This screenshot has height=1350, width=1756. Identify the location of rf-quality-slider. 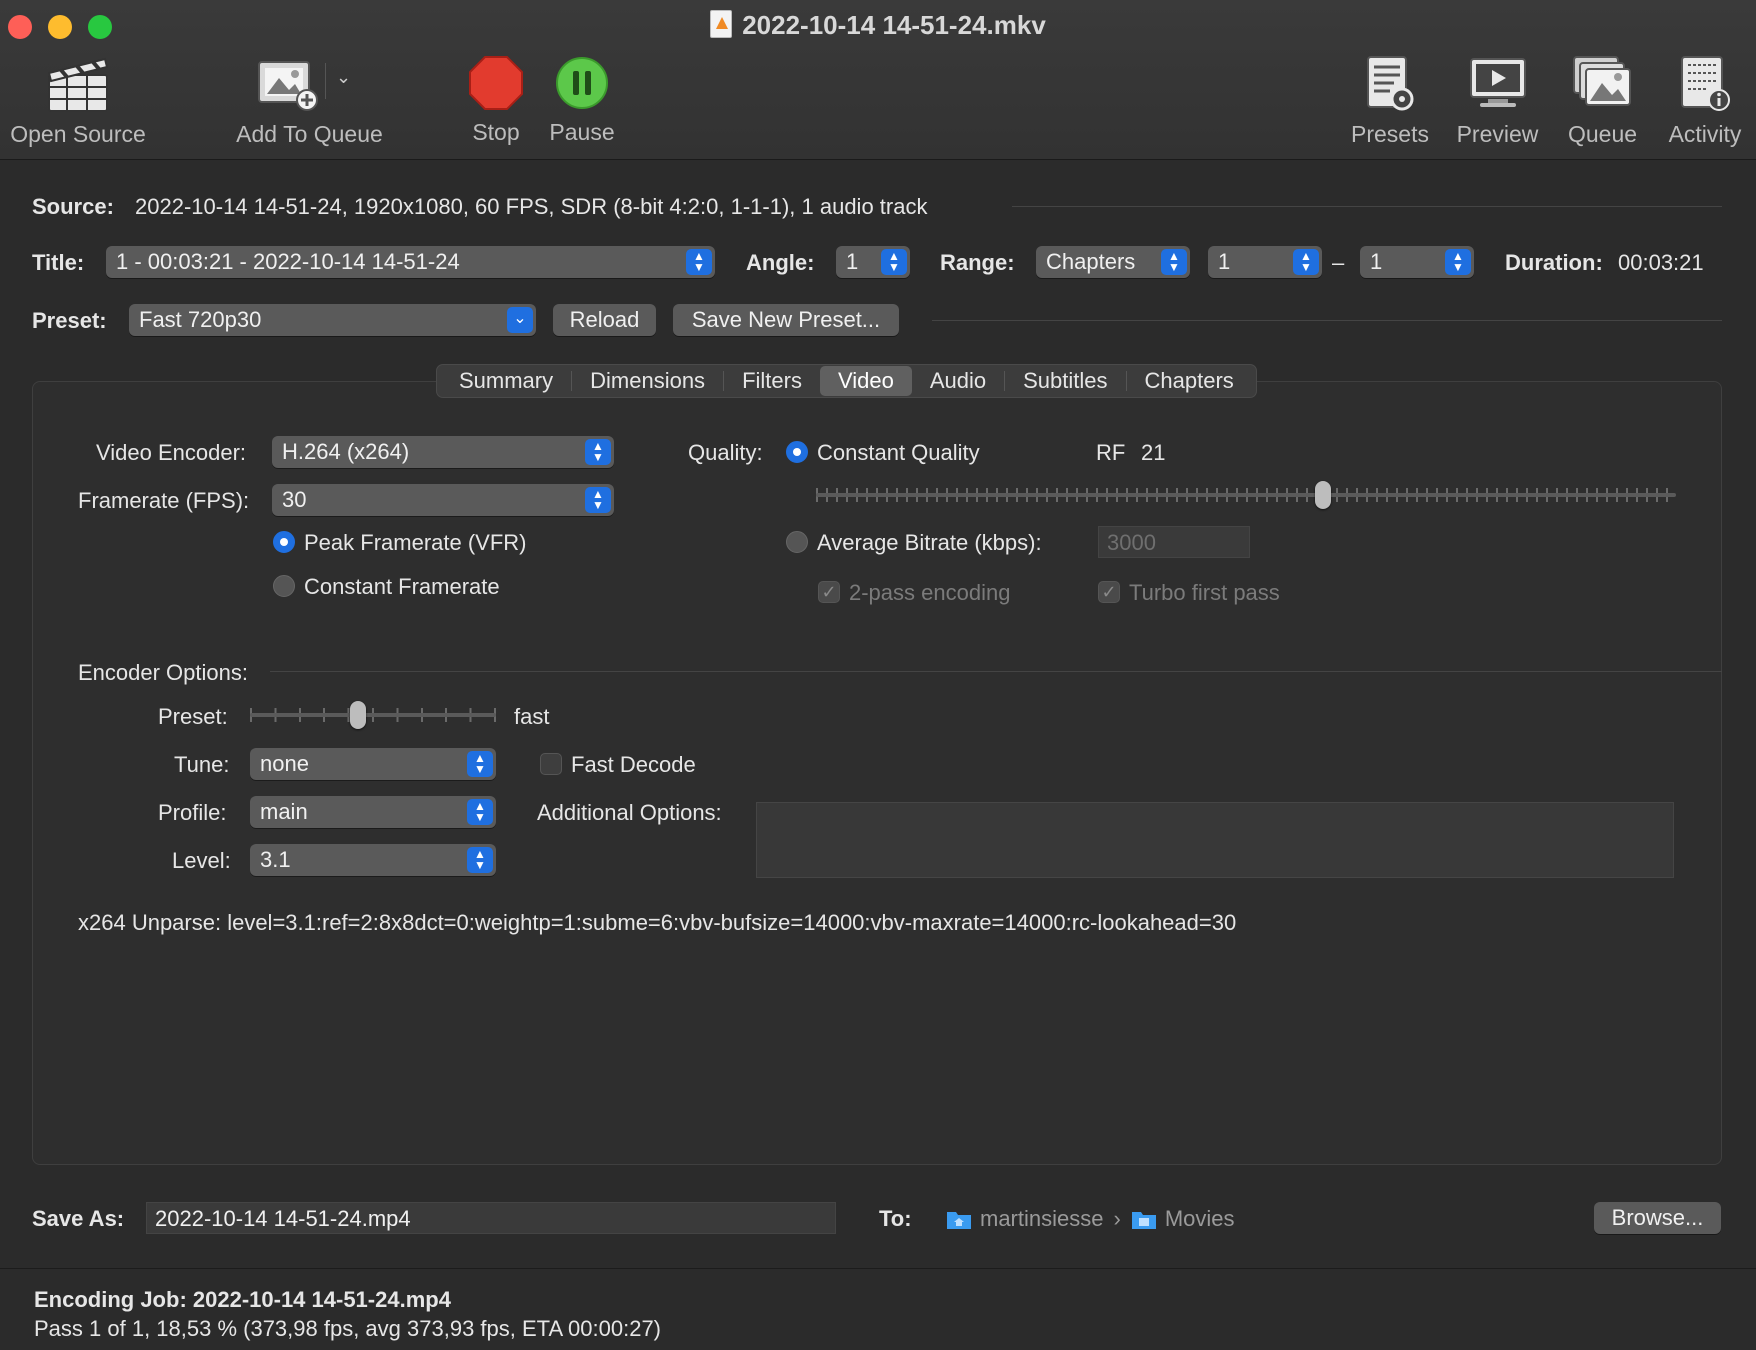
(1246, 495).